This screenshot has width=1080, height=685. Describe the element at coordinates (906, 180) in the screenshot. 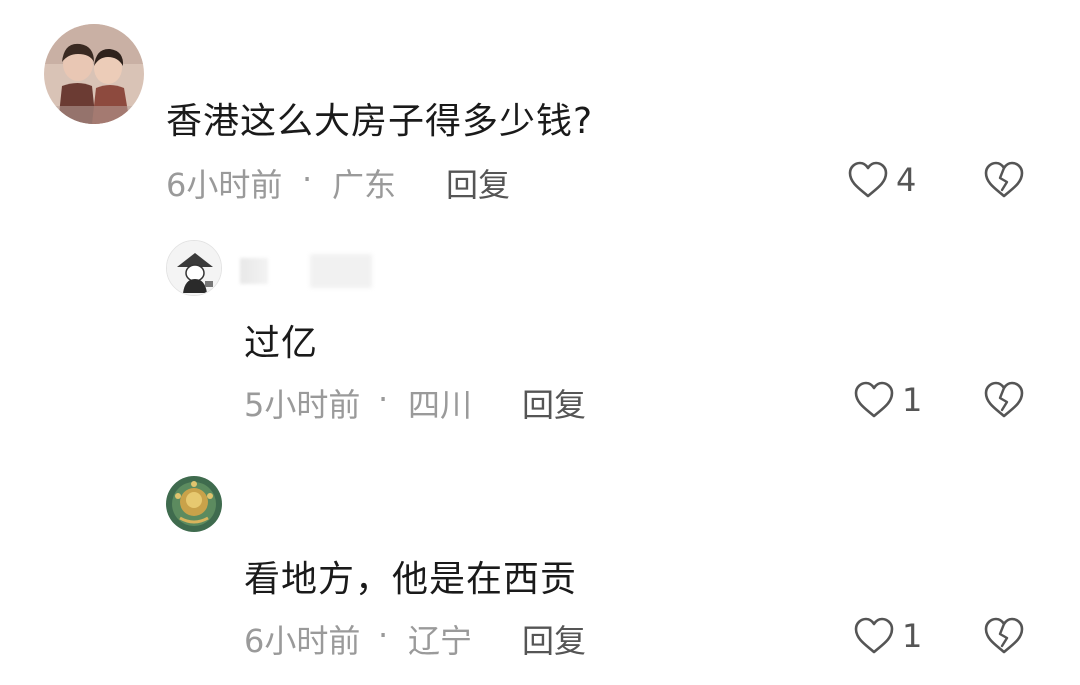

I see `like-count: 4` at that location.